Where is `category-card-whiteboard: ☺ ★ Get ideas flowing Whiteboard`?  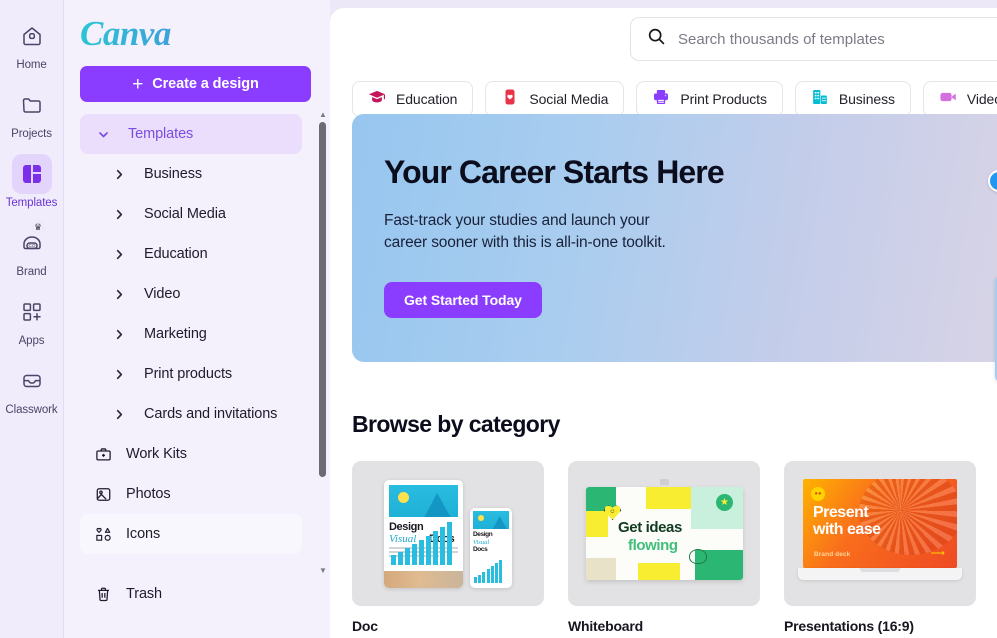
category-card-whiteboard: ☺ ★ Get ideas flowing Whiteboard is located at coordinates (664, 547).